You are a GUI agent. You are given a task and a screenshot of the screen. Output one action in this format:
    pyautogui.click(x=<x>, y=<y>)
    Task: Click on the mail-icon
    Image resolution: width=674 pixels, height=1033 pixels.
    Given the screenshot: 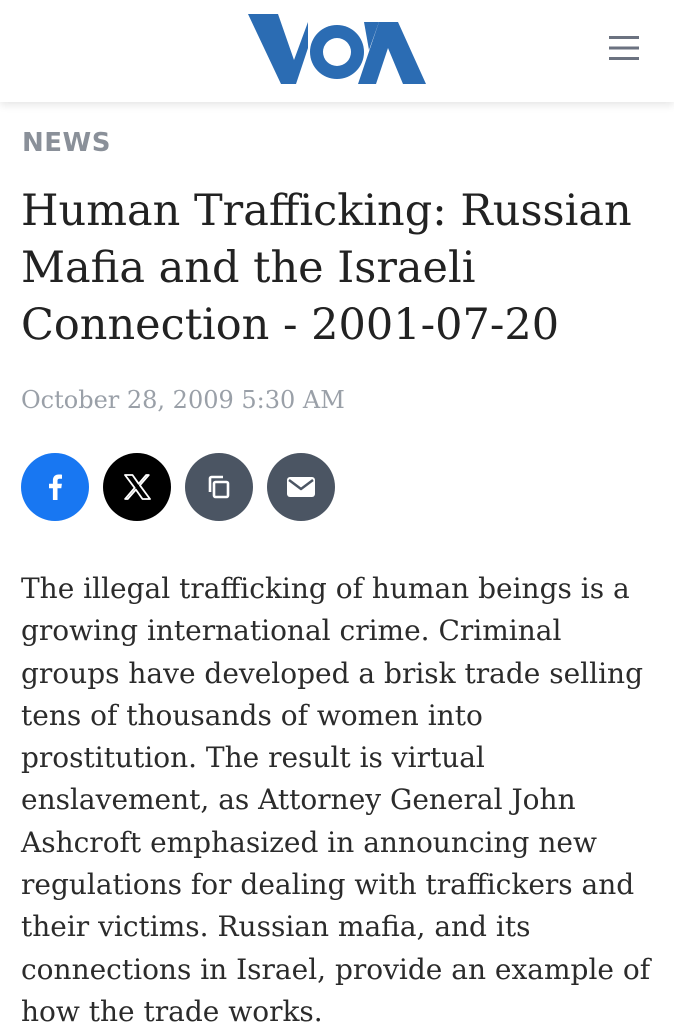 What is the action you would take?
    pyautogui.click(x=301, y=487)
    